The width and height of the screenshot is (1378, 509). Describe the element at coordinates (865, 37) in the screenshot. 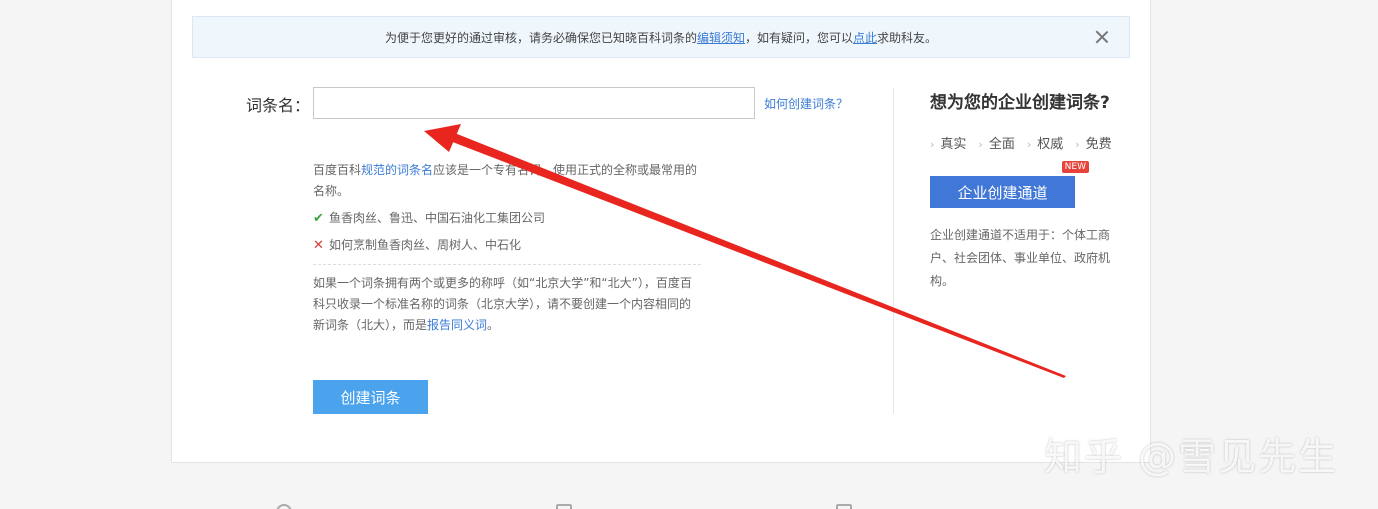

I see `help-here-link: 点此` at that location.